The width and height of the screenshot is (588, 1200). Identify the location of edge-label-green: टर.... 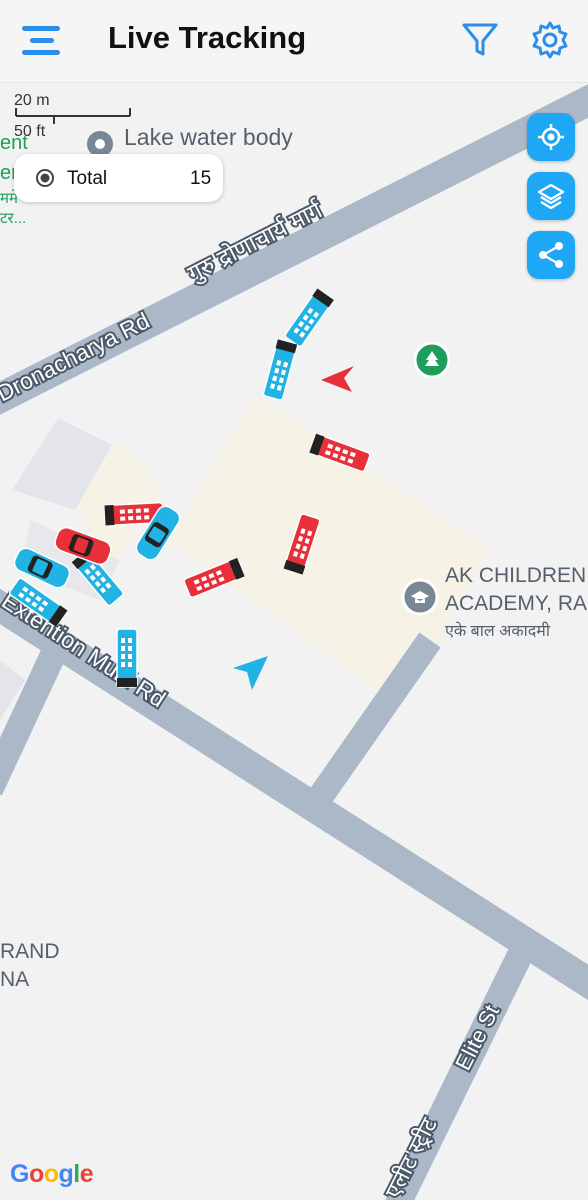
(13, 218).